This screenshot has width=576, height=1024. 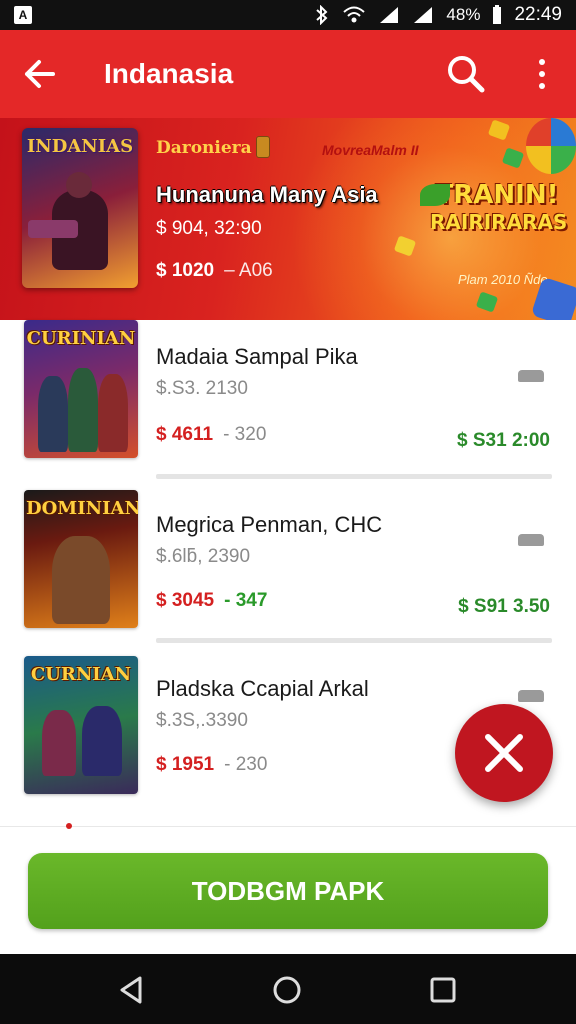 I want to click on item-thumbnail: DOMINIAN, so click(x=81, y=559).